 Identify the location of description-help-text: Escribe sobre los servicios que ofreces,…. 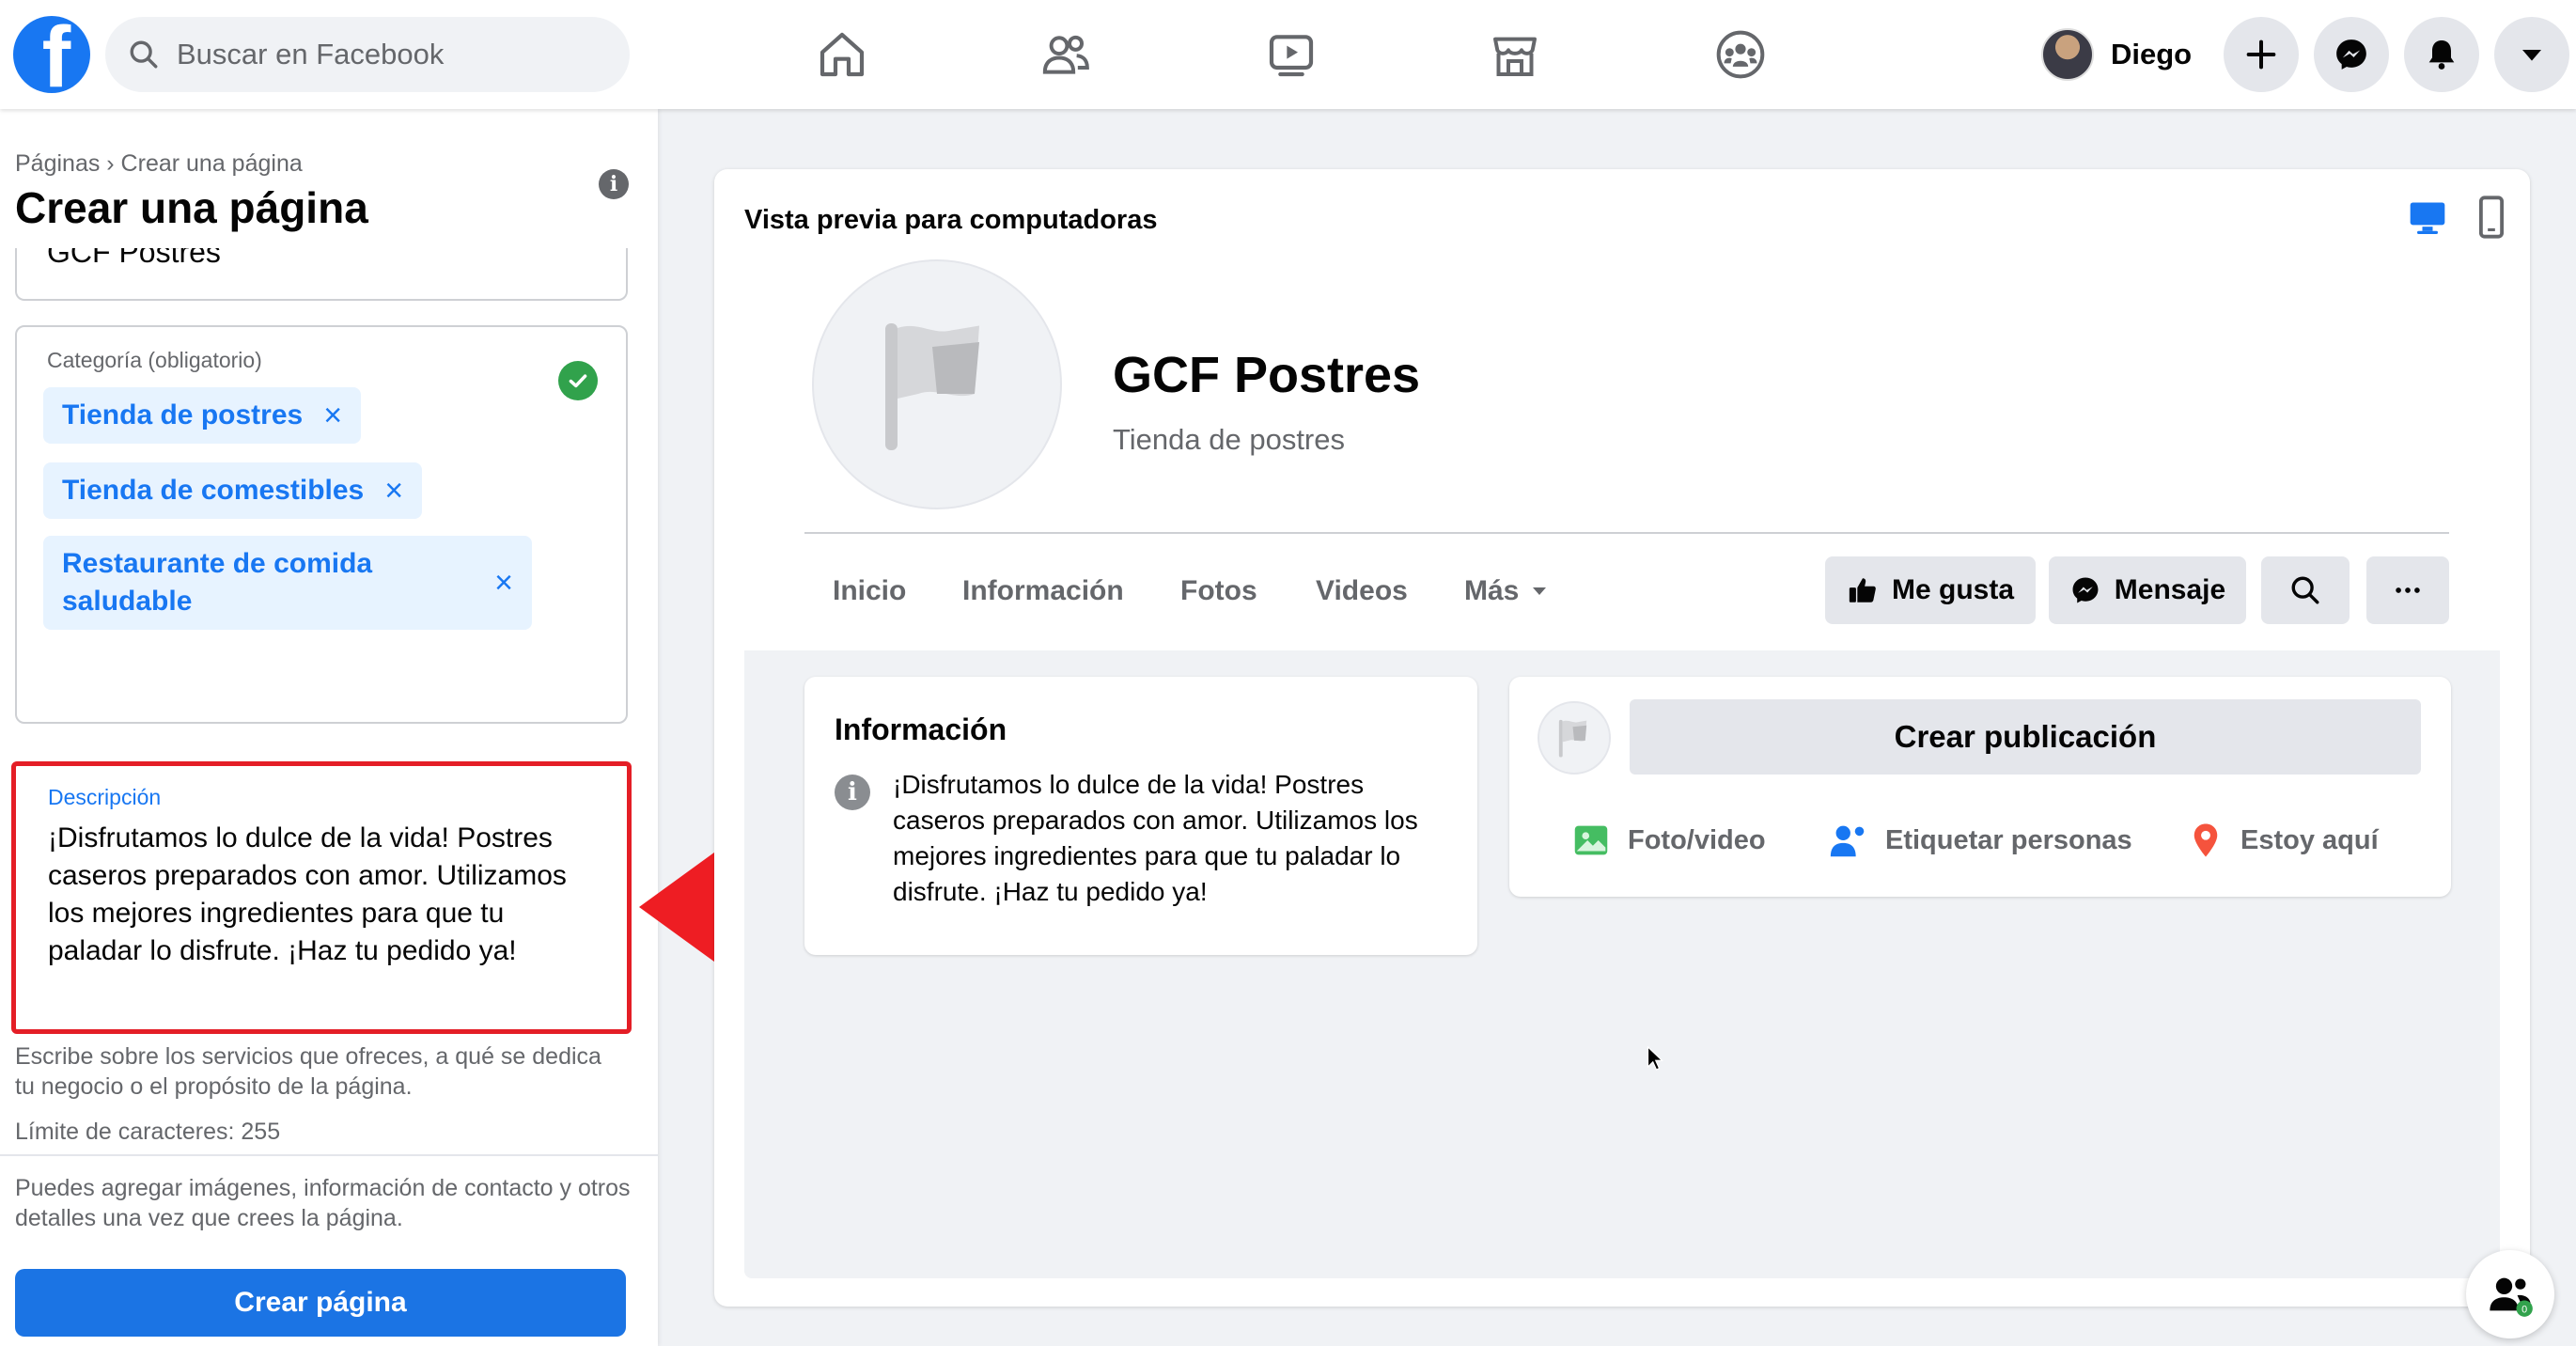
(308, 1071).